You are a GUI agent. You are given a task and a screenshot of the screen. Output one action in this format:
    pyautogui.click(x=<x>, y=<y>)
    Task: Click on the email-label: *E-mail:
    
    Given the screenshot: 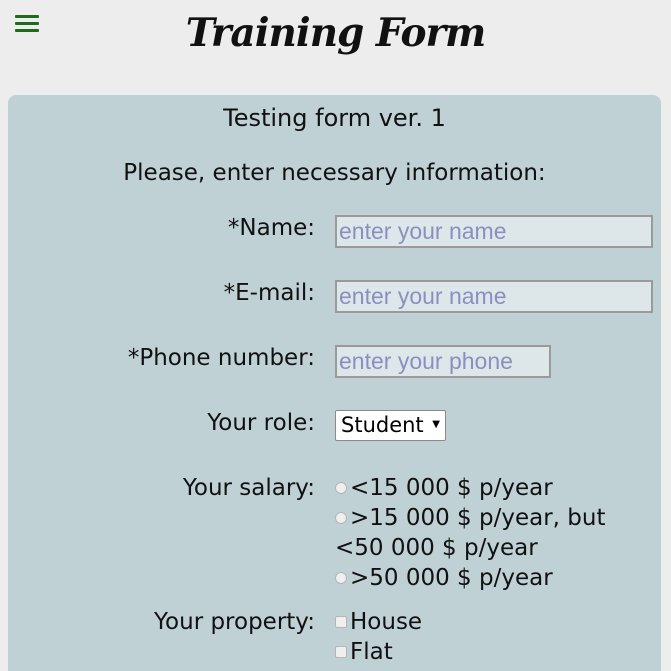 What is the action you would take?
    pyautogui.click(x=269, y=293)
    